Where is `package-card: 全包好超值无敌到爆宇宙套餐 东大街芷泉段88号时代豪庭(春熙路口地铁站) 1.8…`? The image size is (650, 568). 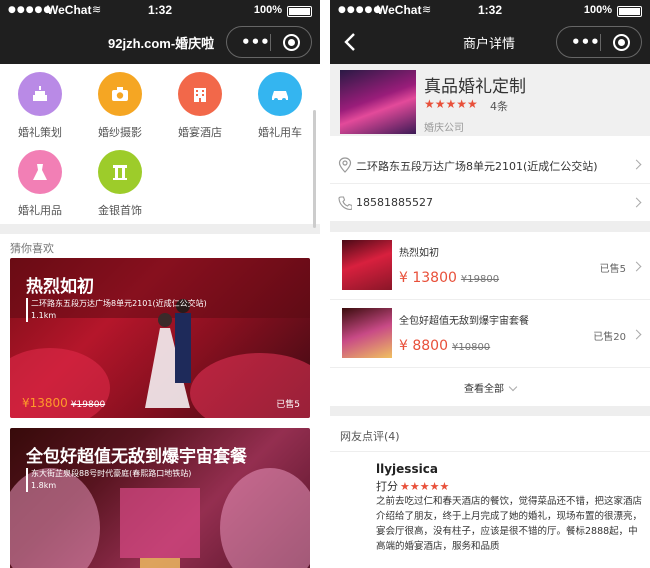
package-card: 全包好超值无敌到爆宇宙套餐 东大街芷泉段88号时代豪庭(春熙路口地铁站) 1.8… is located at coordinates (160, 498).